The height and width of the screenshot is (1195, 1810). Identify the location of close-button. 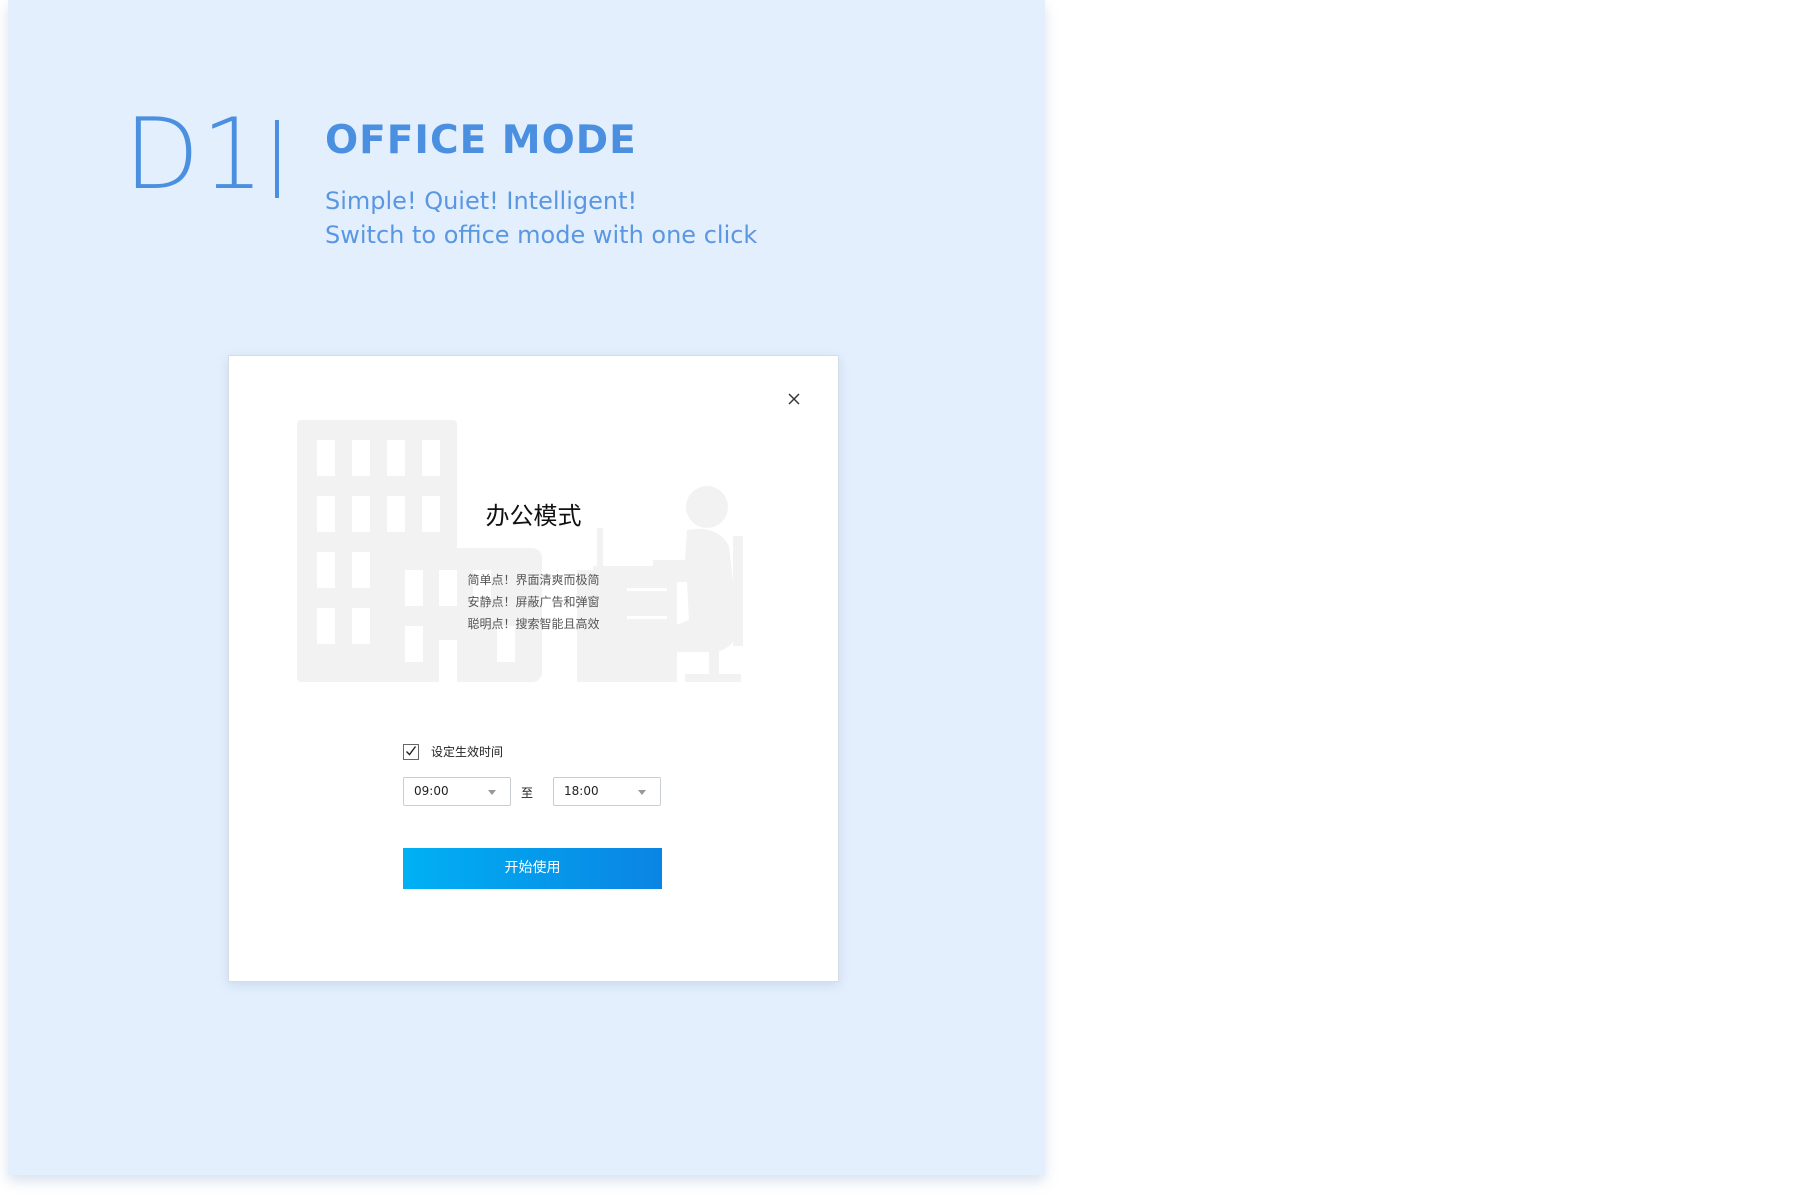
(794, 399).